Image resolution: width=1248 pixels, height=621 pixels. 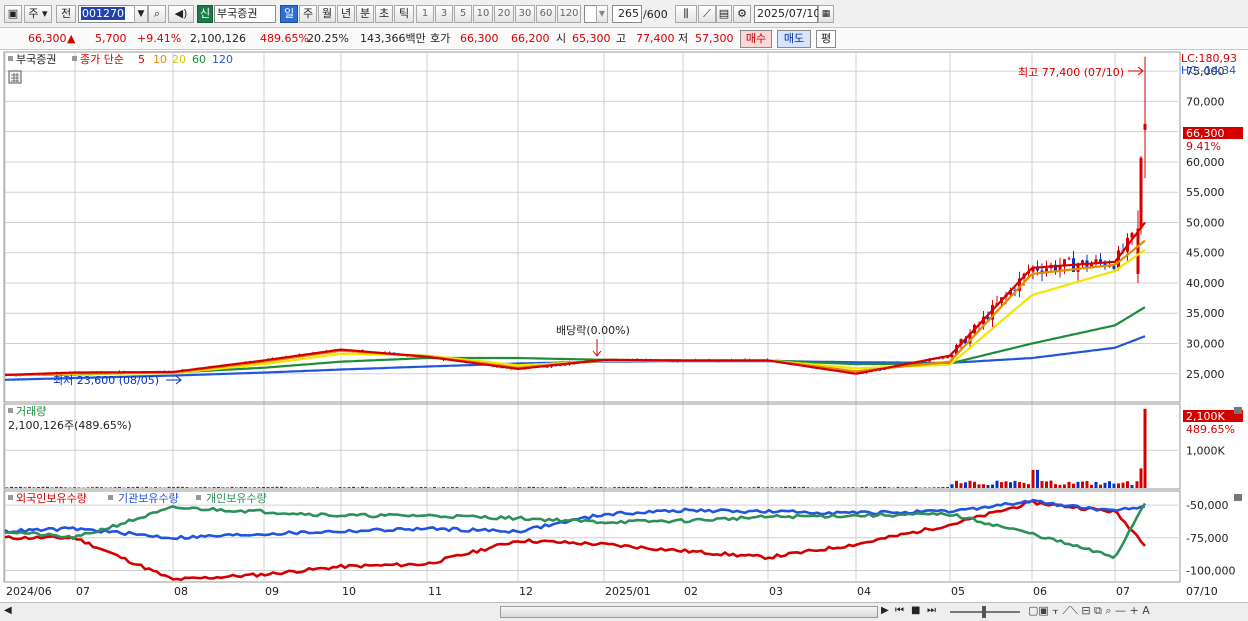 I want to click on price-y-tick: 55,000, so click(x=1205, y=192).